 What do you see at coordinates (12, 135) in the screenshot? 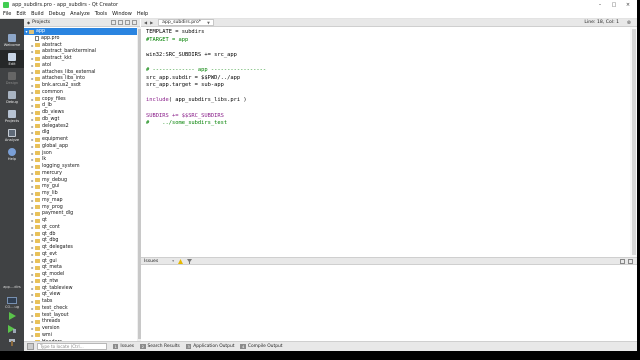
I see `mode-analyze: Analyze` at bounding box center [12, 135].